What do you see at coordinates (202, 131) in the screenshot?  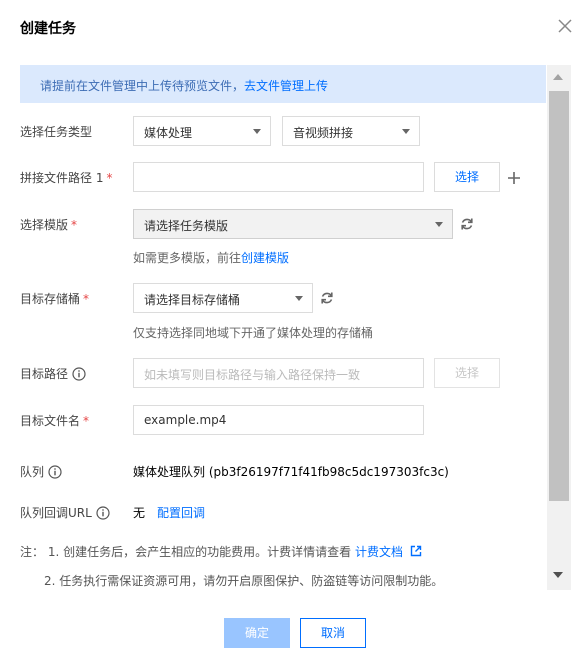 I see `task-category-select: 媒体处理` at bounding box center [202, 131].